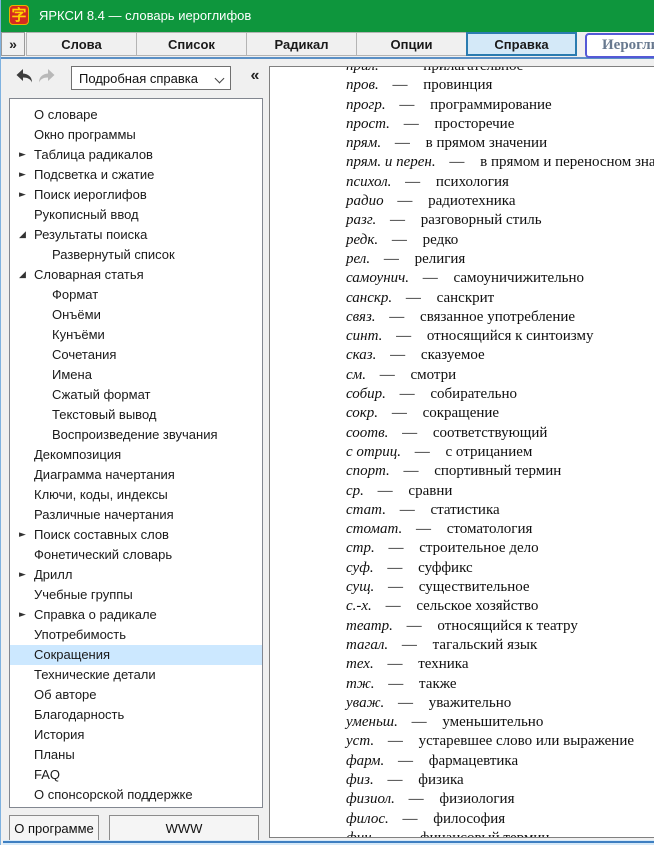 The width and height of the screenshot is (654, 845). I want to click on tree-item: Онъёми, so click(136, 315).